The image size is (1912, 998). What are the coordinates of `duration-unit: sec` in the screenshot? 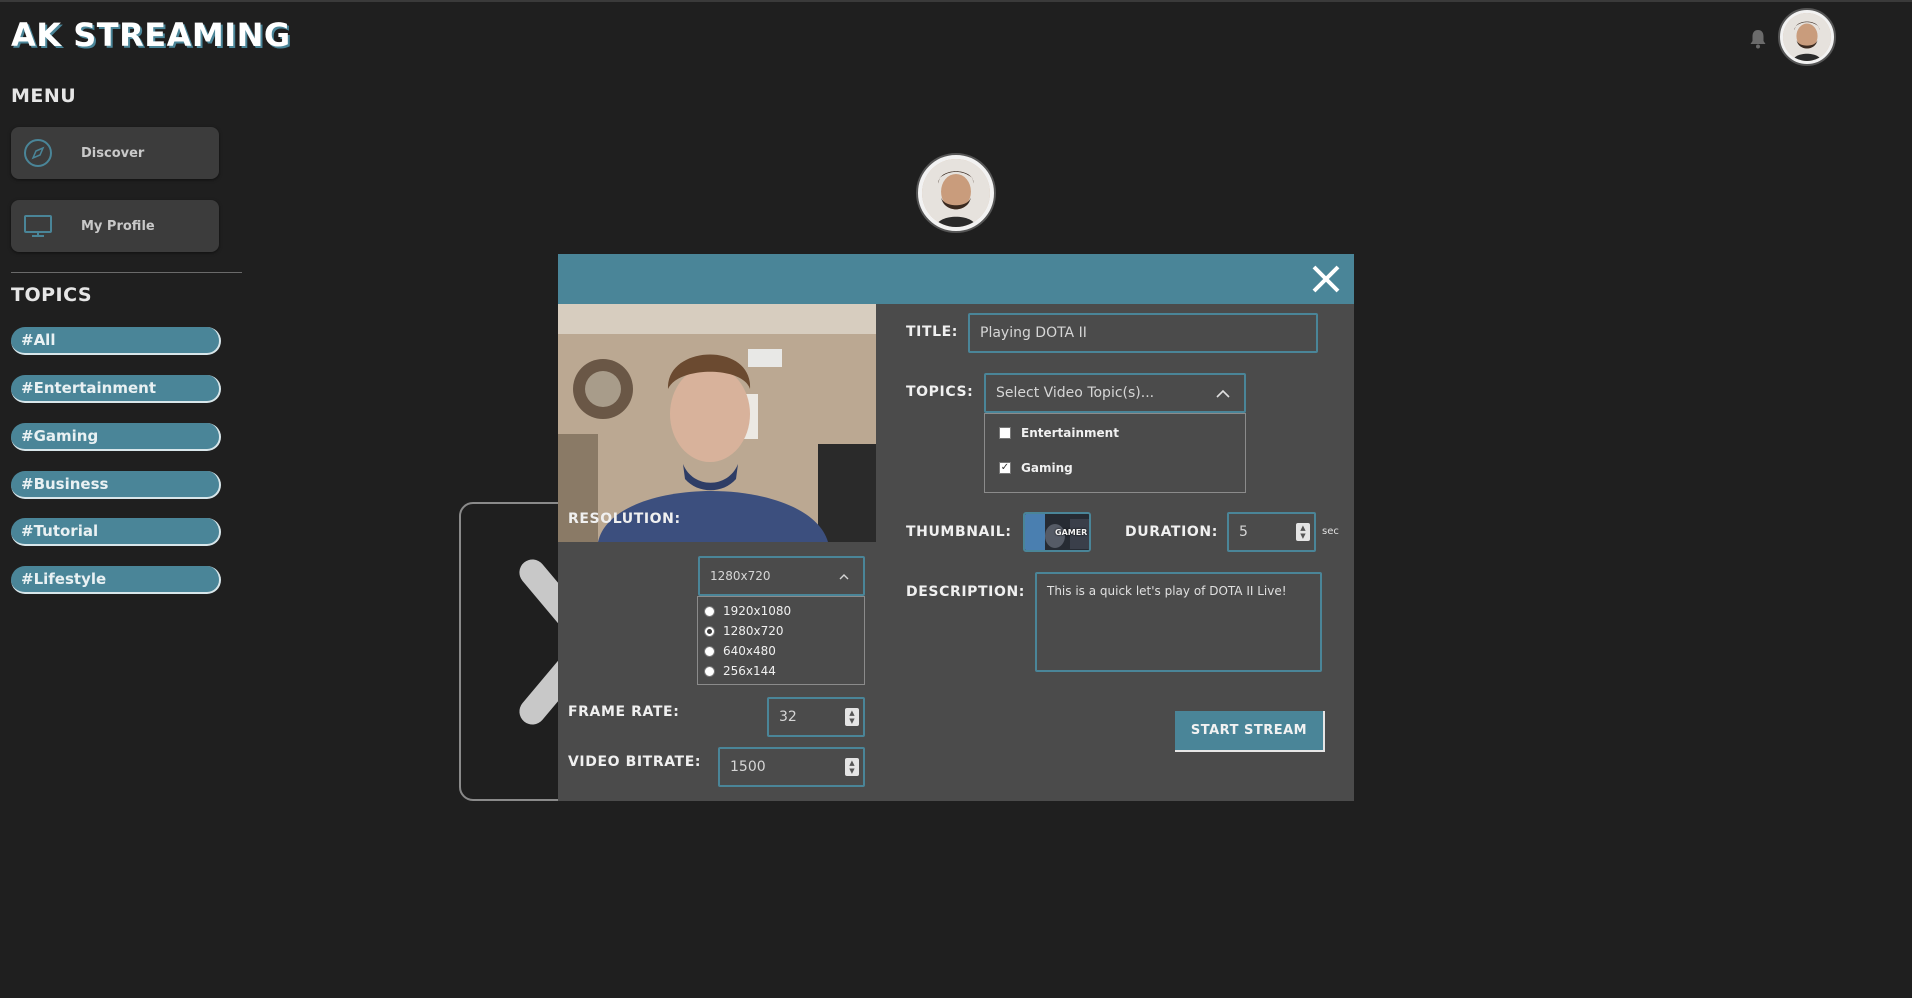 It's located at (1330, 531).